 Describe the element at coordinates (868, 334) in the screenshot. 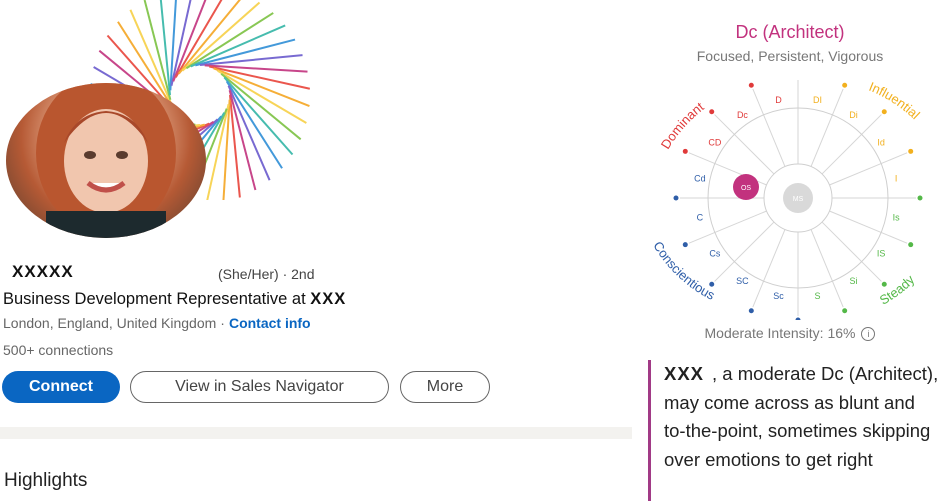

I see `info-icon: i` at that location.